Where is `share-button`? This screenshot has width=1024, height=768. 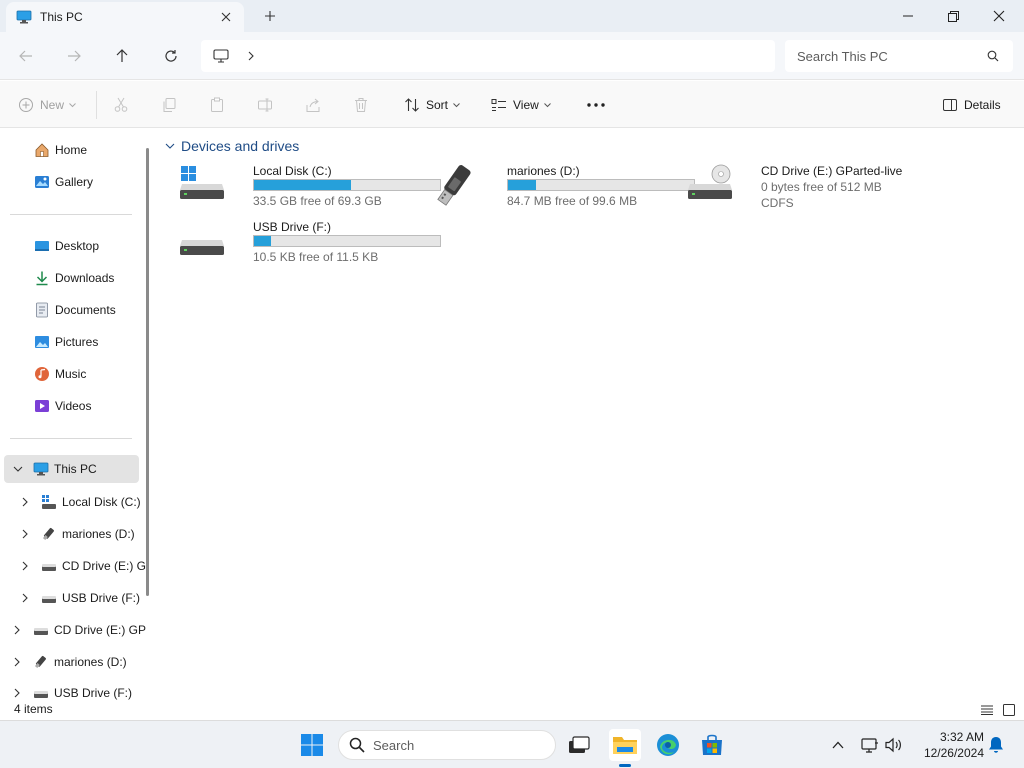 share-button is located at coordinates (316, 105).